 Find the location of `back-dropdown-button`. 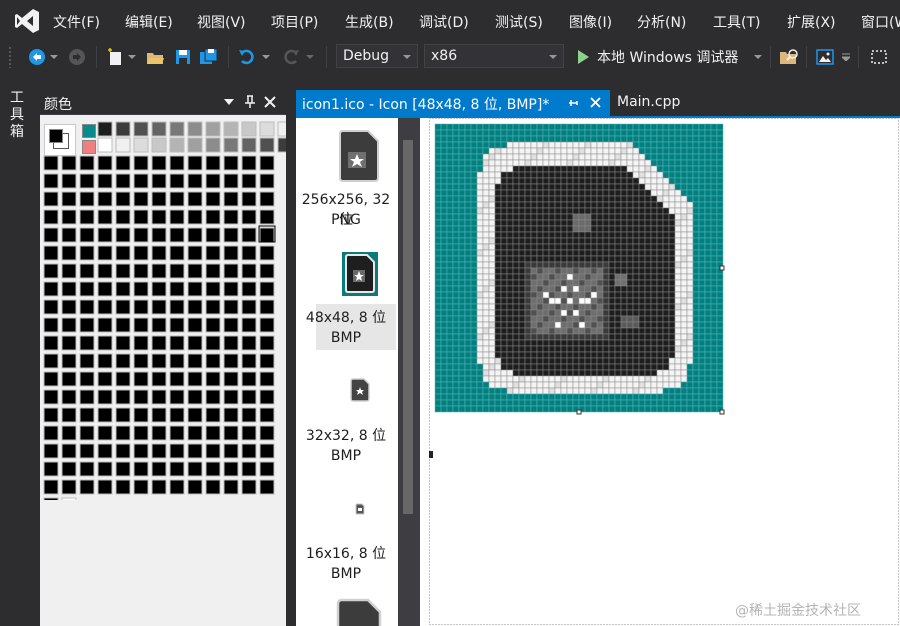

back-dropdown-button is located at coordinates (54, 57).